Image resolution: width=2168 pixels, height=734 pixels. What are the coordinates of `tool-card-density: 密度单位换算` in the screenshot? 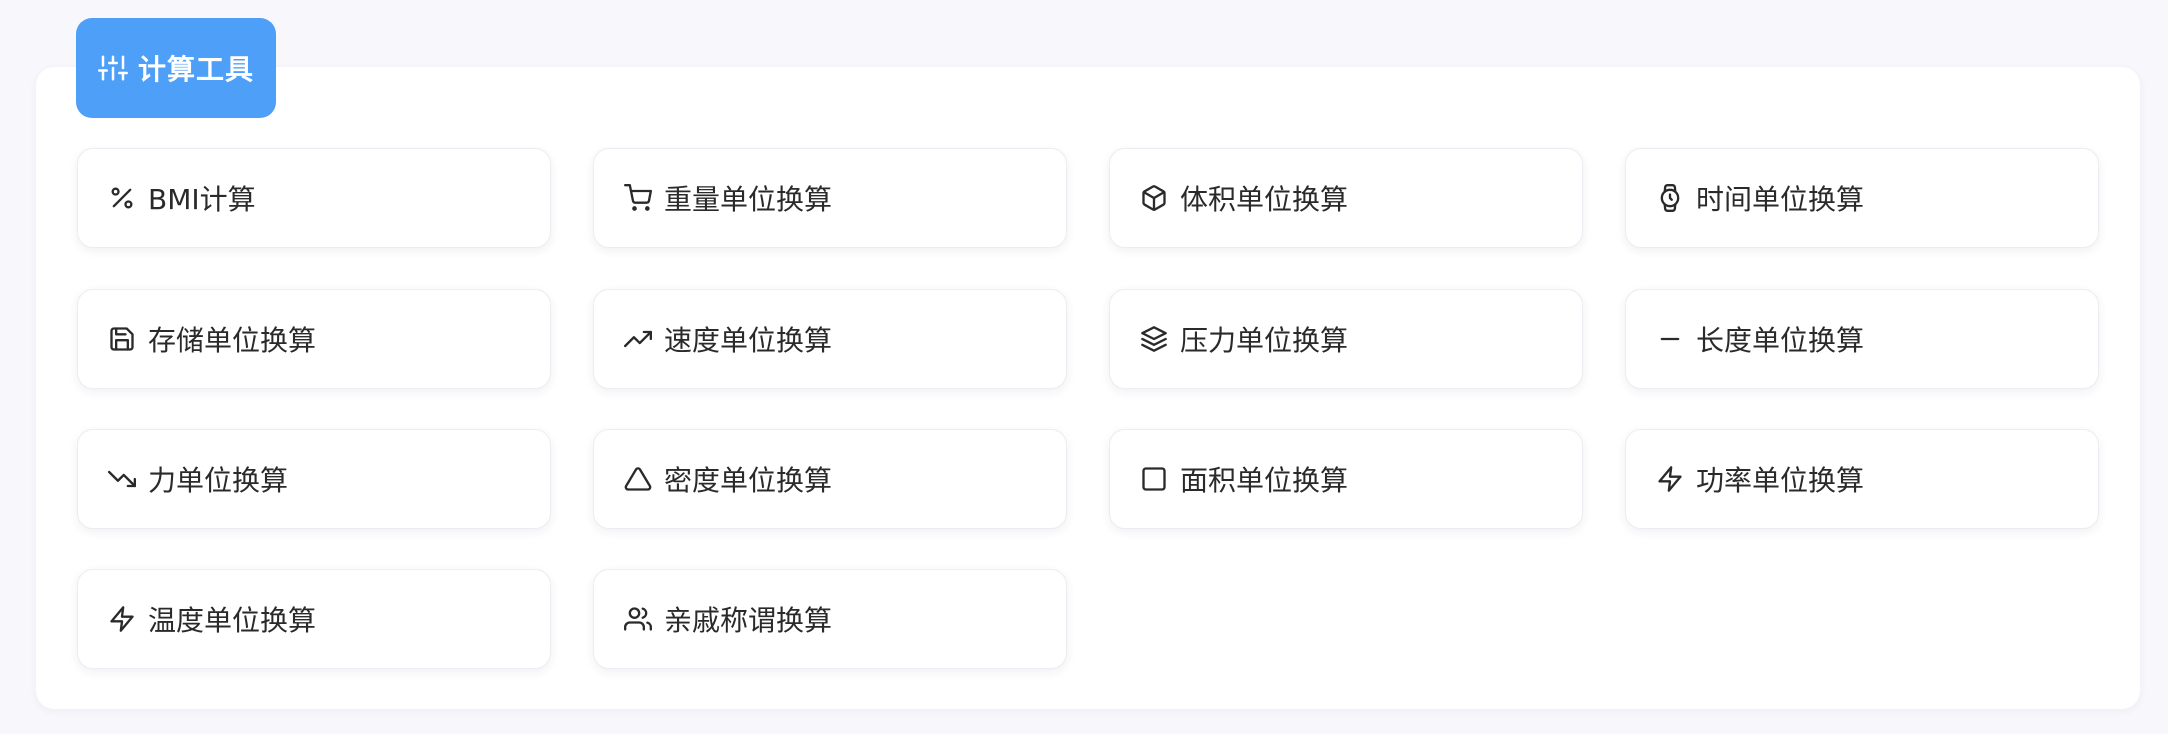 It's located at (830, 479).